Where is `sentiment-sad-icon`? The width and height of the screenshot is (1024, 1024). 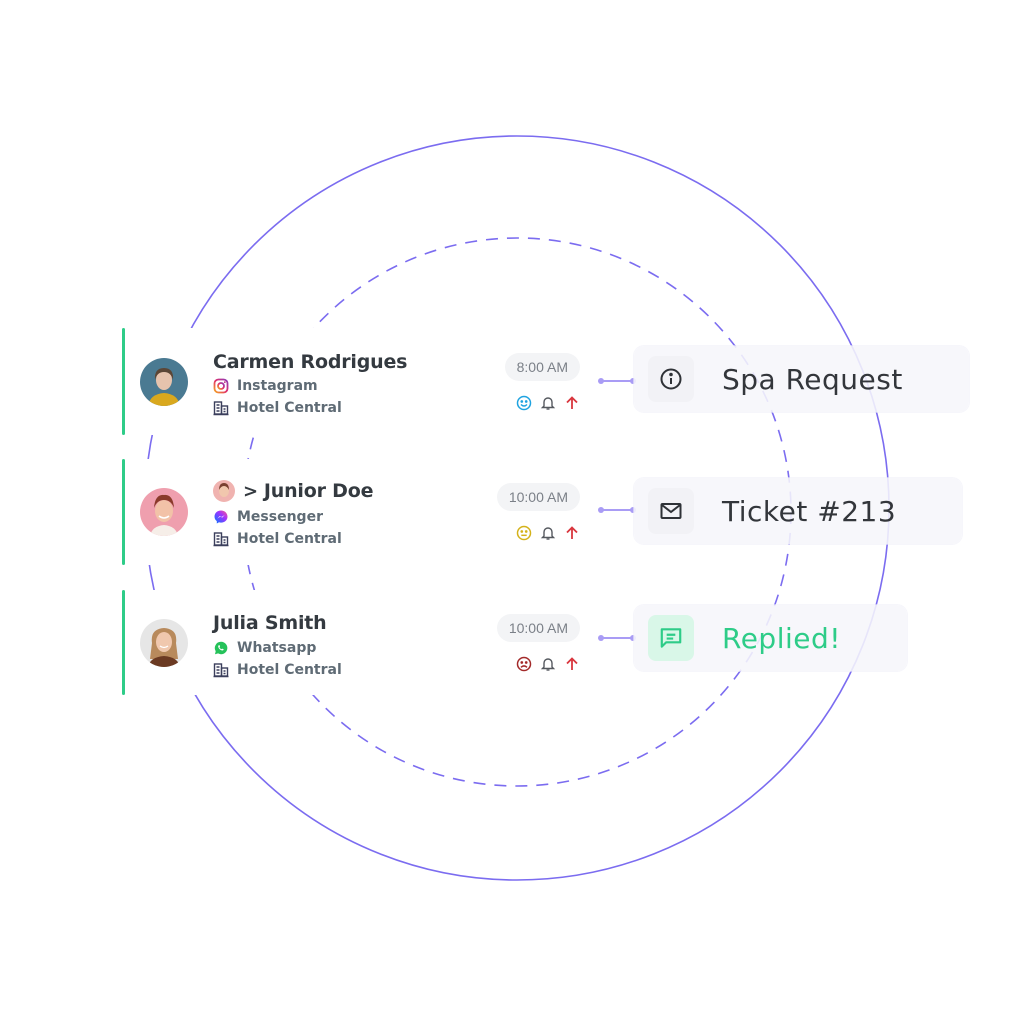
sentiment-sad-icon is located at coordinates (524, 664).